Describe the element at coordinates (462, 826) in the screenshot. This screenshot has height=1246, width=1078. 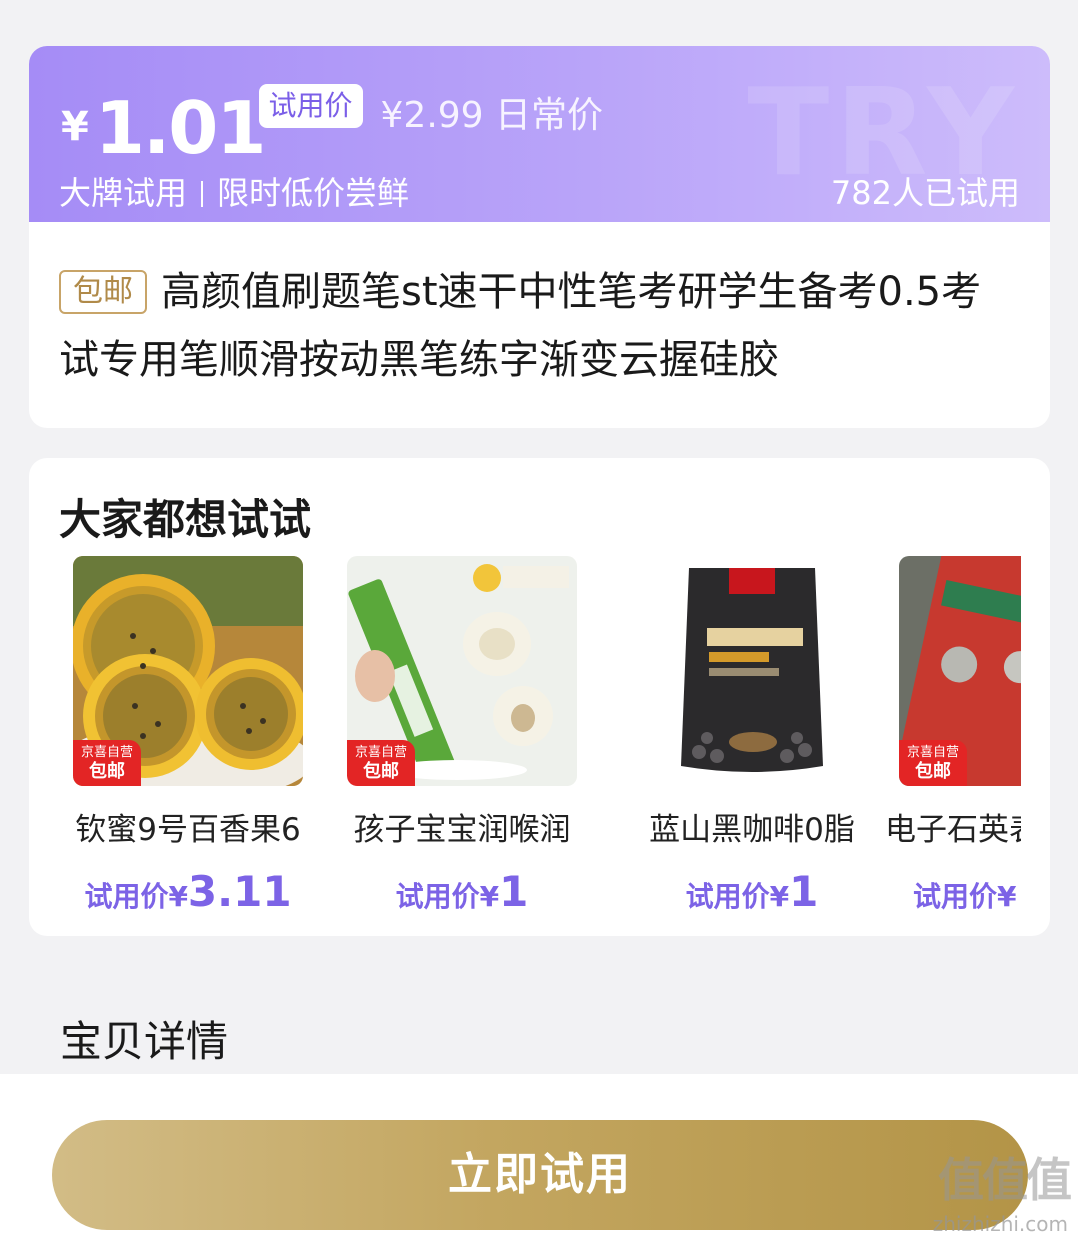
I see `item-name: 孩子宝宝润喉润` at that location.